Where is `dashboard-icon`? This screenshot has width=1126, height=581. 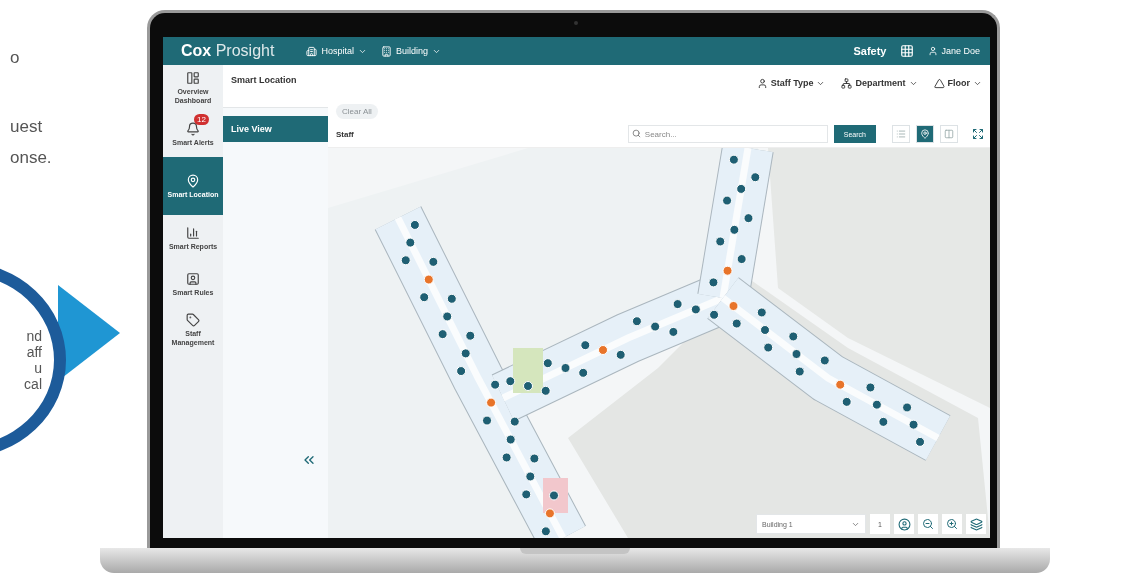 dashboard-icon is located at coordinates (193, 78).